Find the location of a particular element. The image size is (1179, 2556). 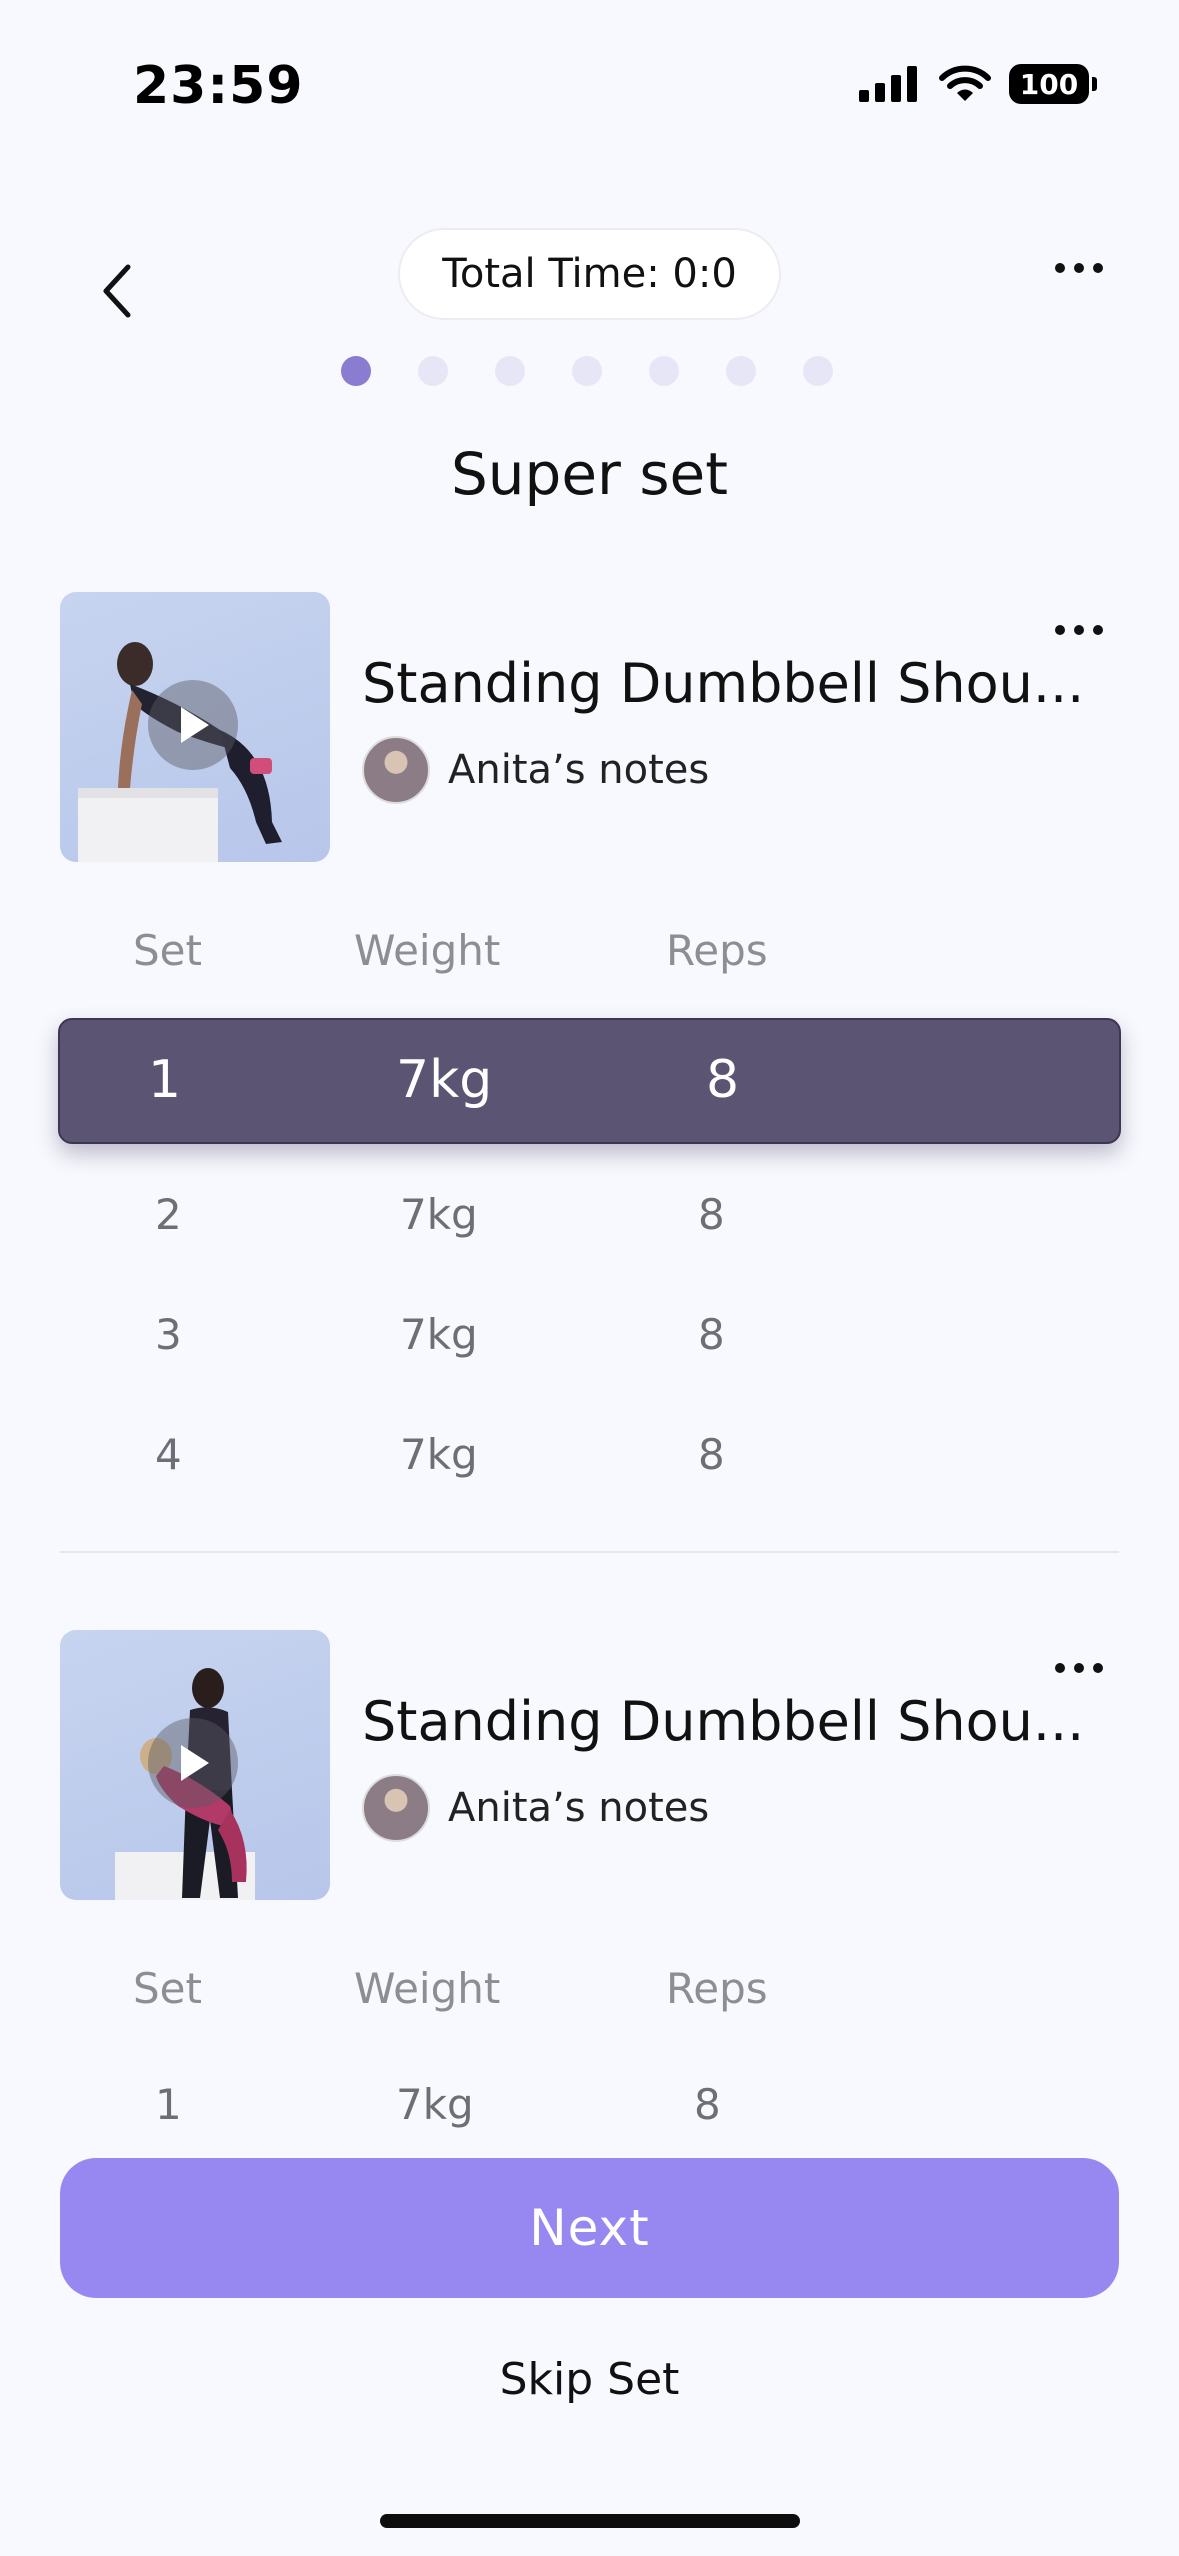

active-set-reps: 8 is located at coordinates (723, 1080).